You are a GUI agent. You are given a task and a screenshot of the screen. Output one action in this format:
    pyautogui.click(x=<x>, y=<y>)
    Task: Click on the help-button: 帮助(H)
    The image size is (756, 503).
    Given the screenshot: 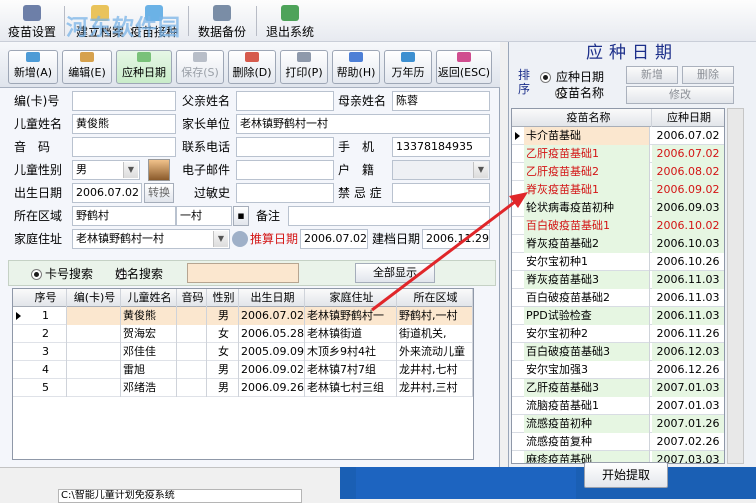 What is the action you would take?
    pyautogui.click(x=356, y=67)
    